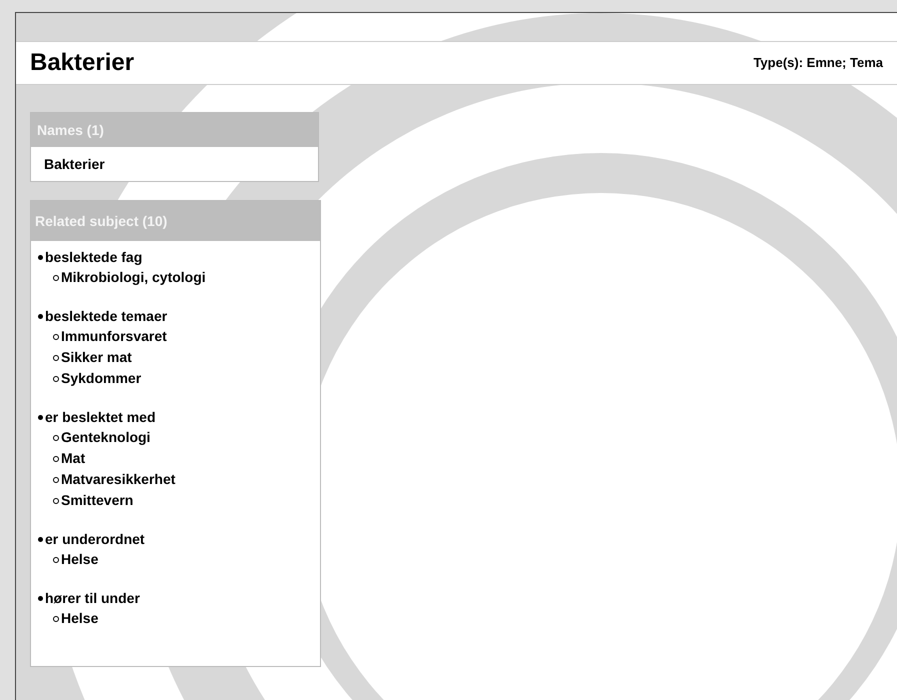 The height and width of the screenshot is (700, 897). Describe the element at coordinates (92, 598) in the screenshot. I see `relation-label: hører til under` at that location.